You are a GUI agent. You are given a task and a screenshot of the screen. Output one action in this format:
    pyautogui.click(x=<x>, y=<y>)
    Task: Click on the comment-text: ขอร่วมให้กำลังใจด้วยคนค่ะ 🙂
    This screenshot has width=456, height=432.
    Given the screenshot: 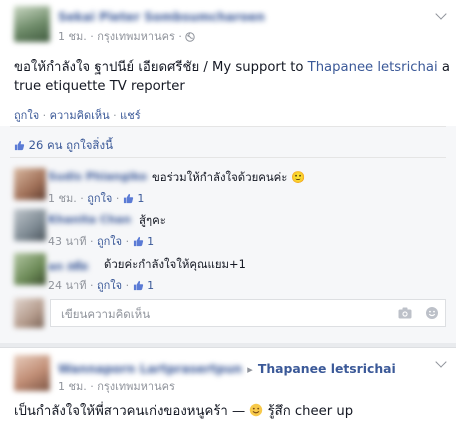 What is the action you would take?
    pyautogui.click(x=229, y=177)
    